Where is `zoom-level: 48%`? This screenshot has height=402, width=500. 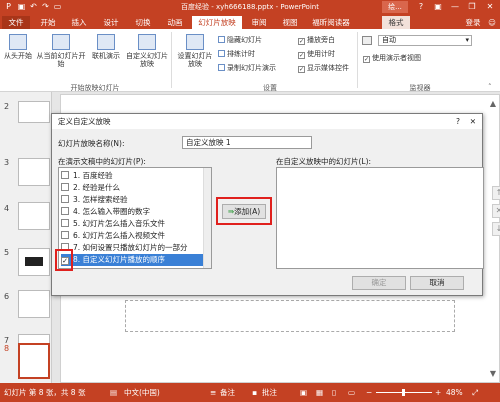
zoom-level: 48% is located at coordinates (454, 392).